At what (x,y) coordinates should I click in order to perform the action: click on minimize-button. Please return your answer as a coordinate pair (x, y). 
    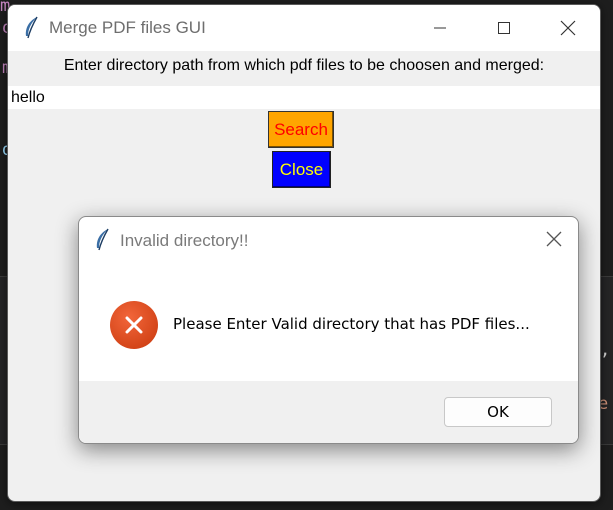
    Looking at the image, I should click on (440, 28).